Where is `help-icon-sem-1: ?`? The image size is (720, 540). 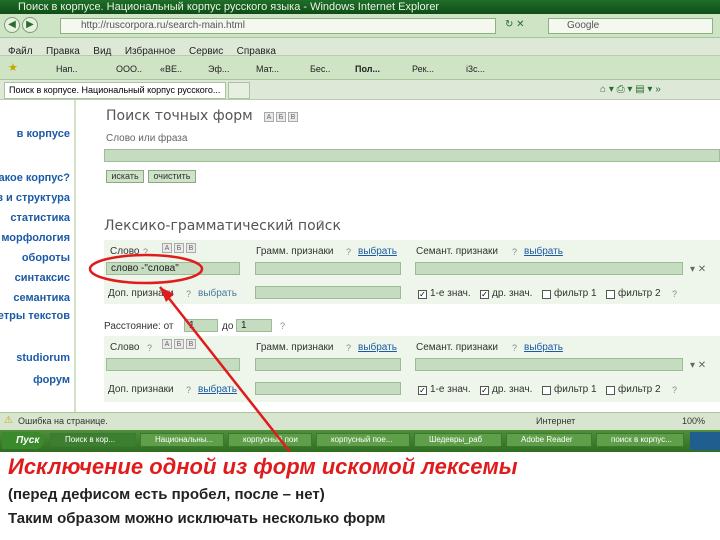 help-icon-sem-1: ? is located at coordinates (514, 252).